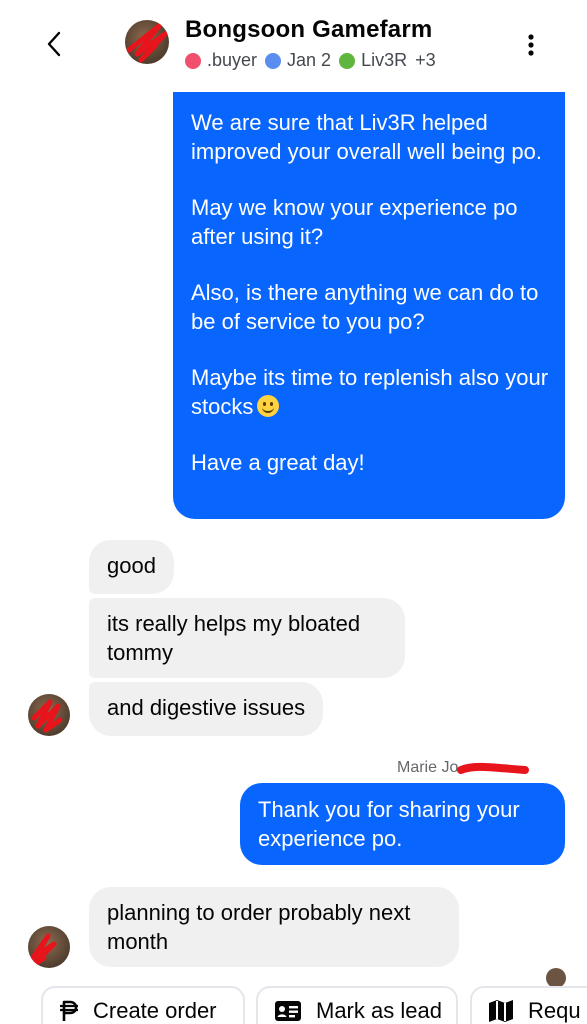 This screenshot has height=1024, width=587. I want to click on more-options-button, so click(531, 45).